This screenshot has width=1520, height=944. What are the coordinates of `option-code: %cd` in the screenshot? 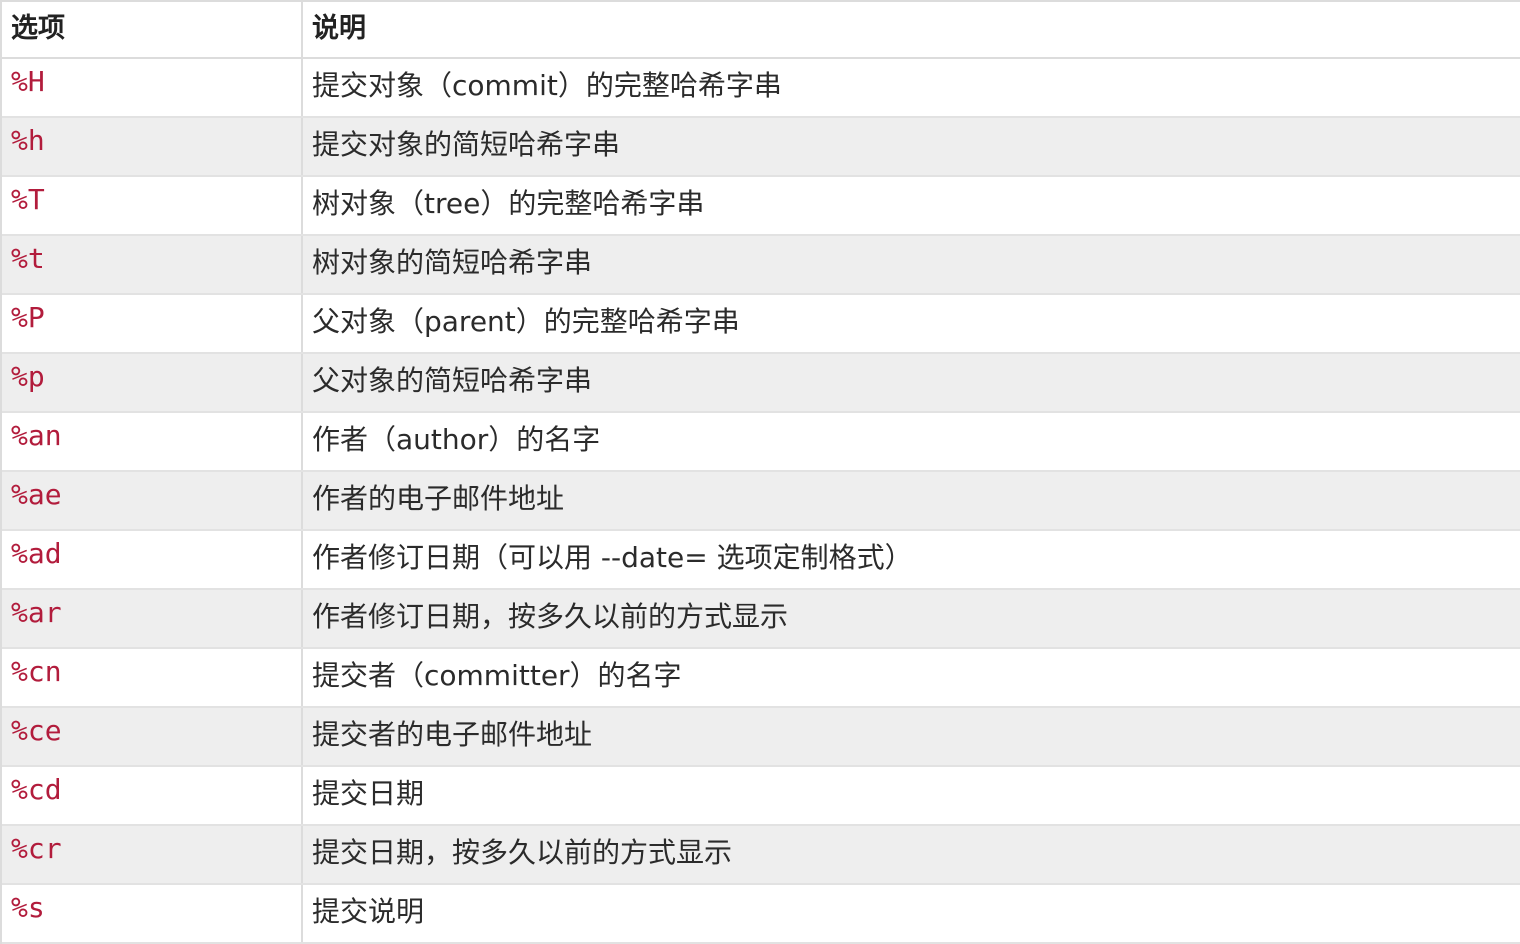 It's located at (36, 789).